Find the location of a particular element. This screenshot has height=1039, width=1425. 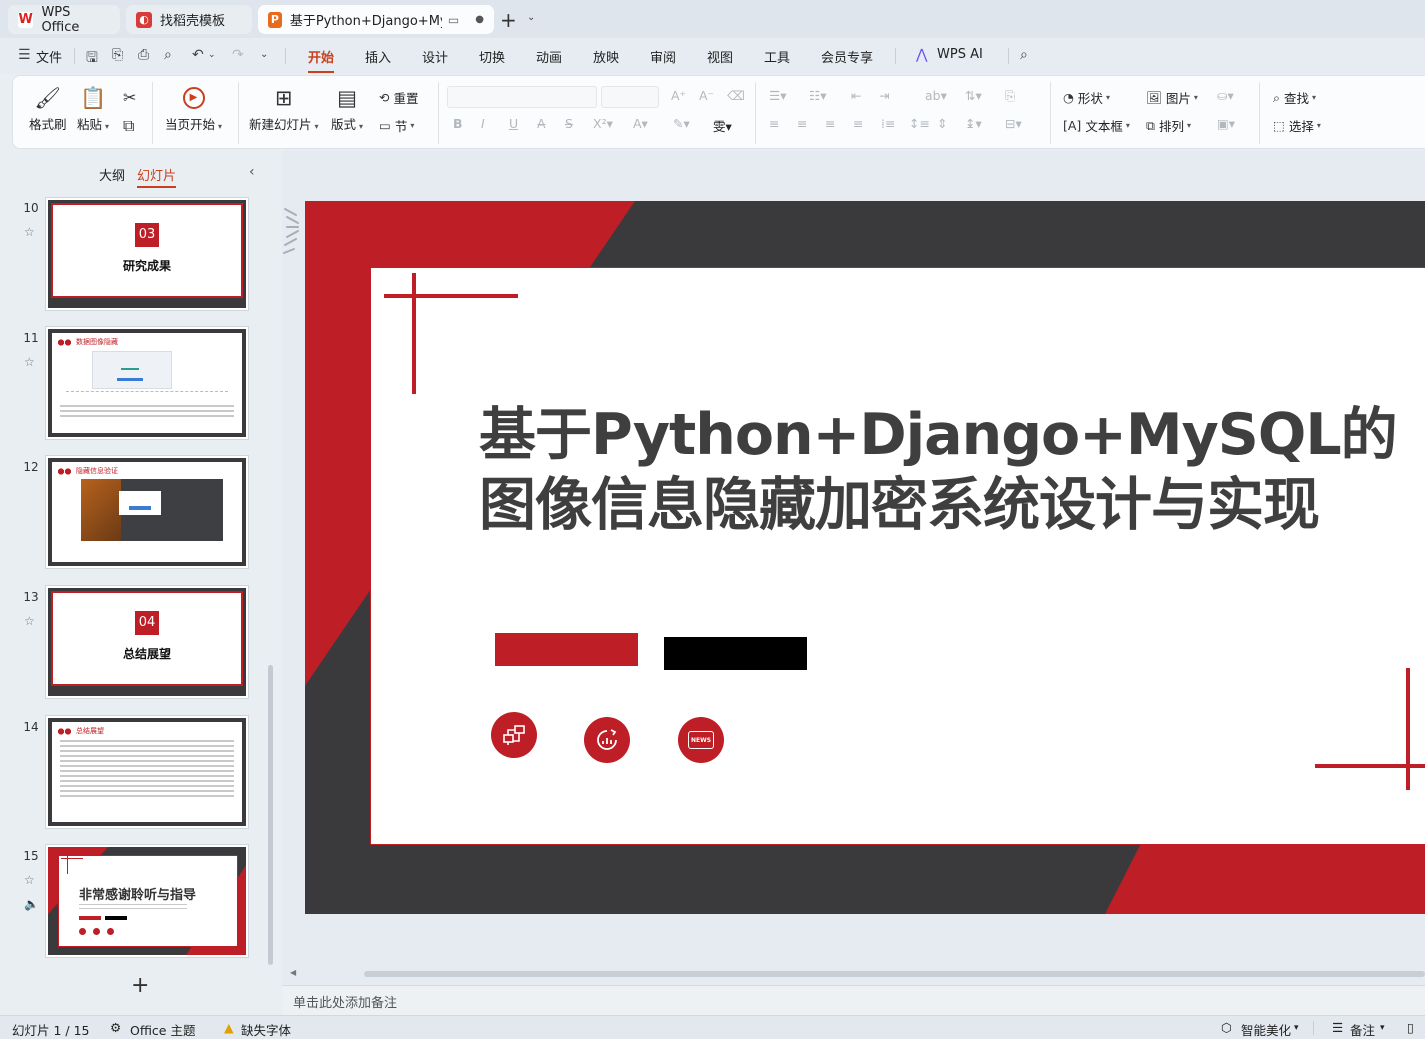

clear-format-icon: ⌫ is located at coordinates (736, 95).